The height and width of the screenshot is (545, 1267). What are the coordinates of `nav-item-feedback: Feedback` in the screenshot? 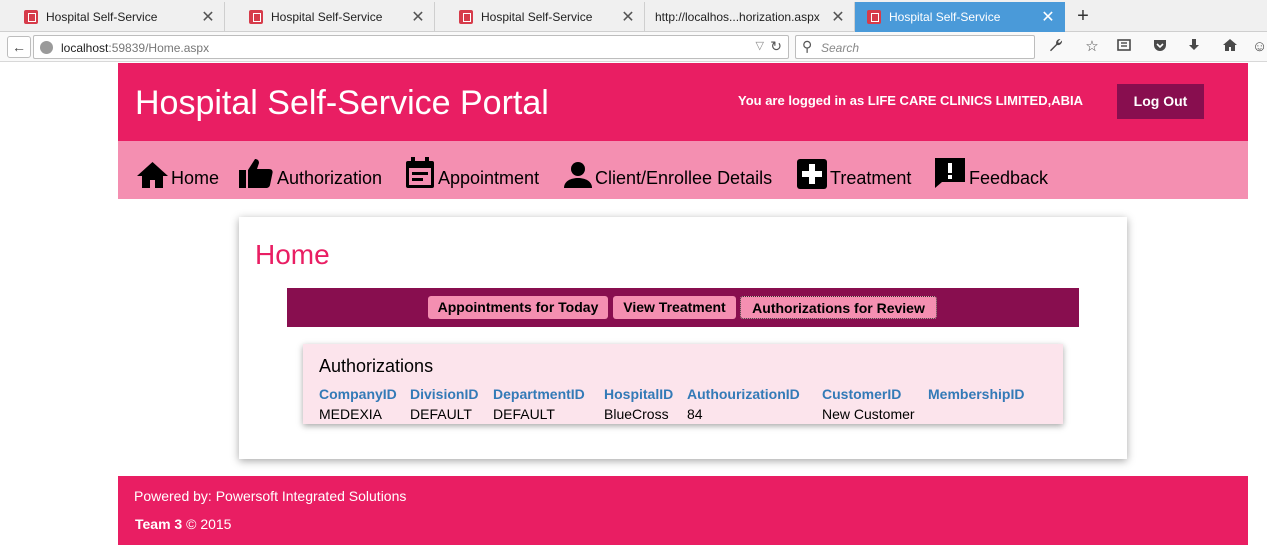 It's located at (991, 172).